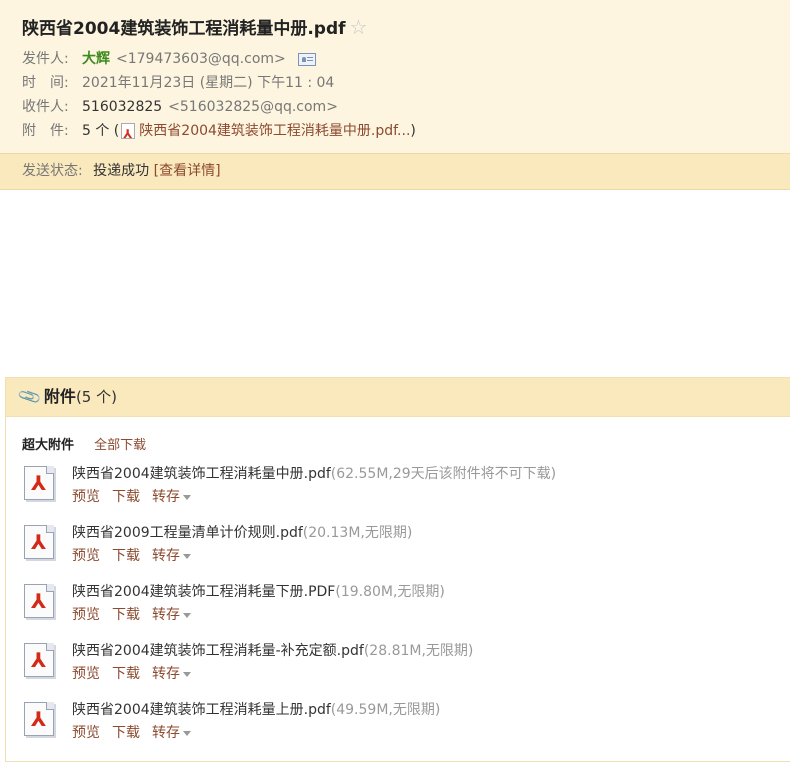 This screenshot has height=762, width=790. What do you see at coordinates (96, 59) in the screenshot?
I see `sender-name: 大辉` at bounding box center [96, 59].